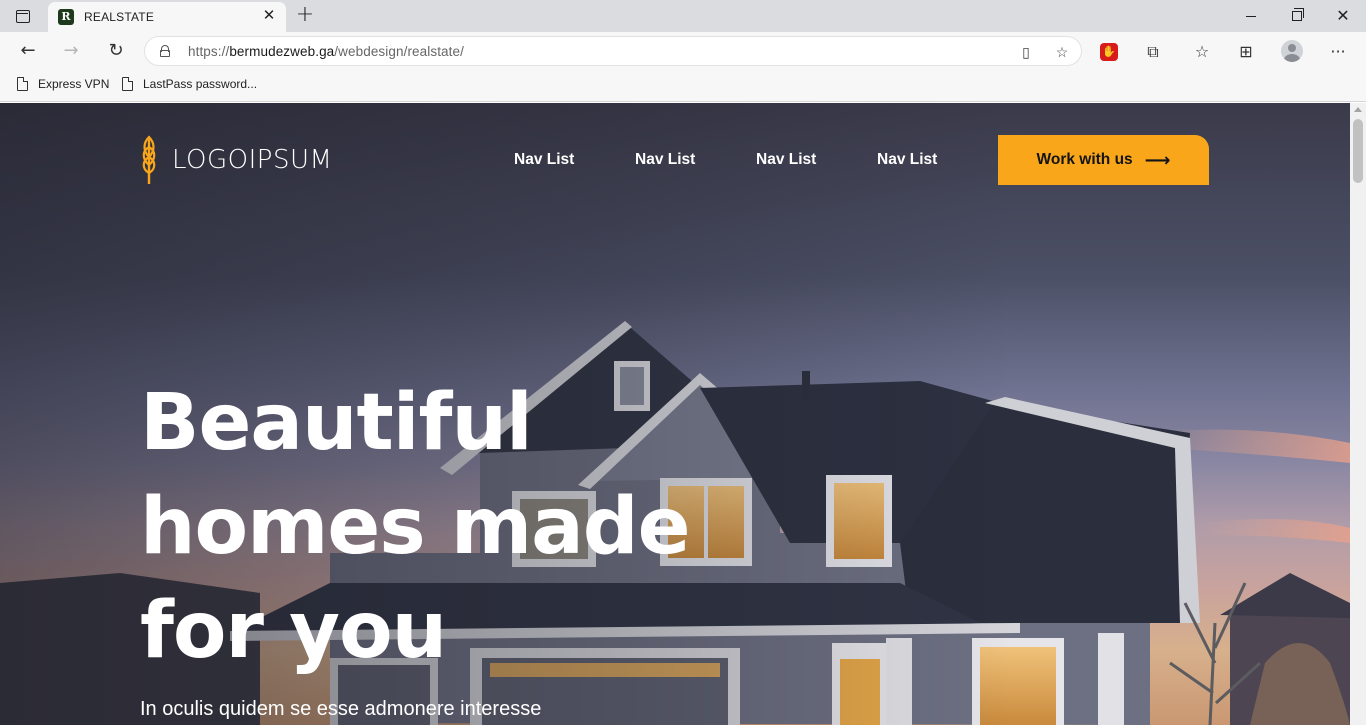  I want to click on window-restore-button, so click(1297, 16).